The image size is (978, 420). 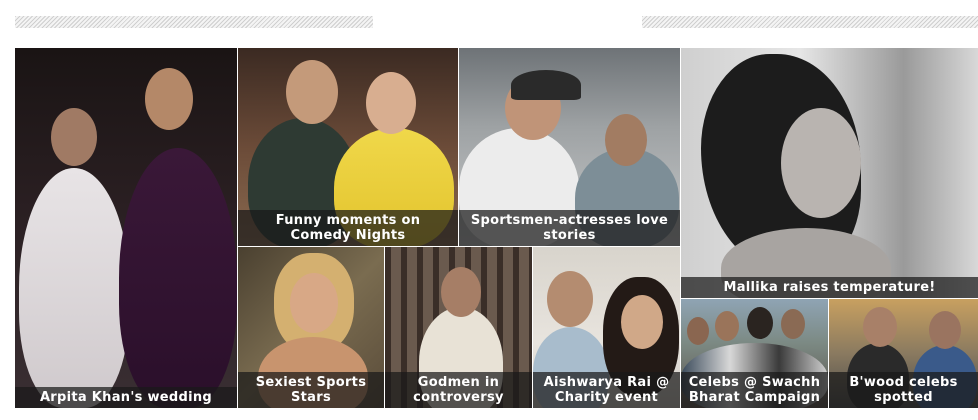 I want to click on figure-cricketer-head, so click(x=626, y=140).